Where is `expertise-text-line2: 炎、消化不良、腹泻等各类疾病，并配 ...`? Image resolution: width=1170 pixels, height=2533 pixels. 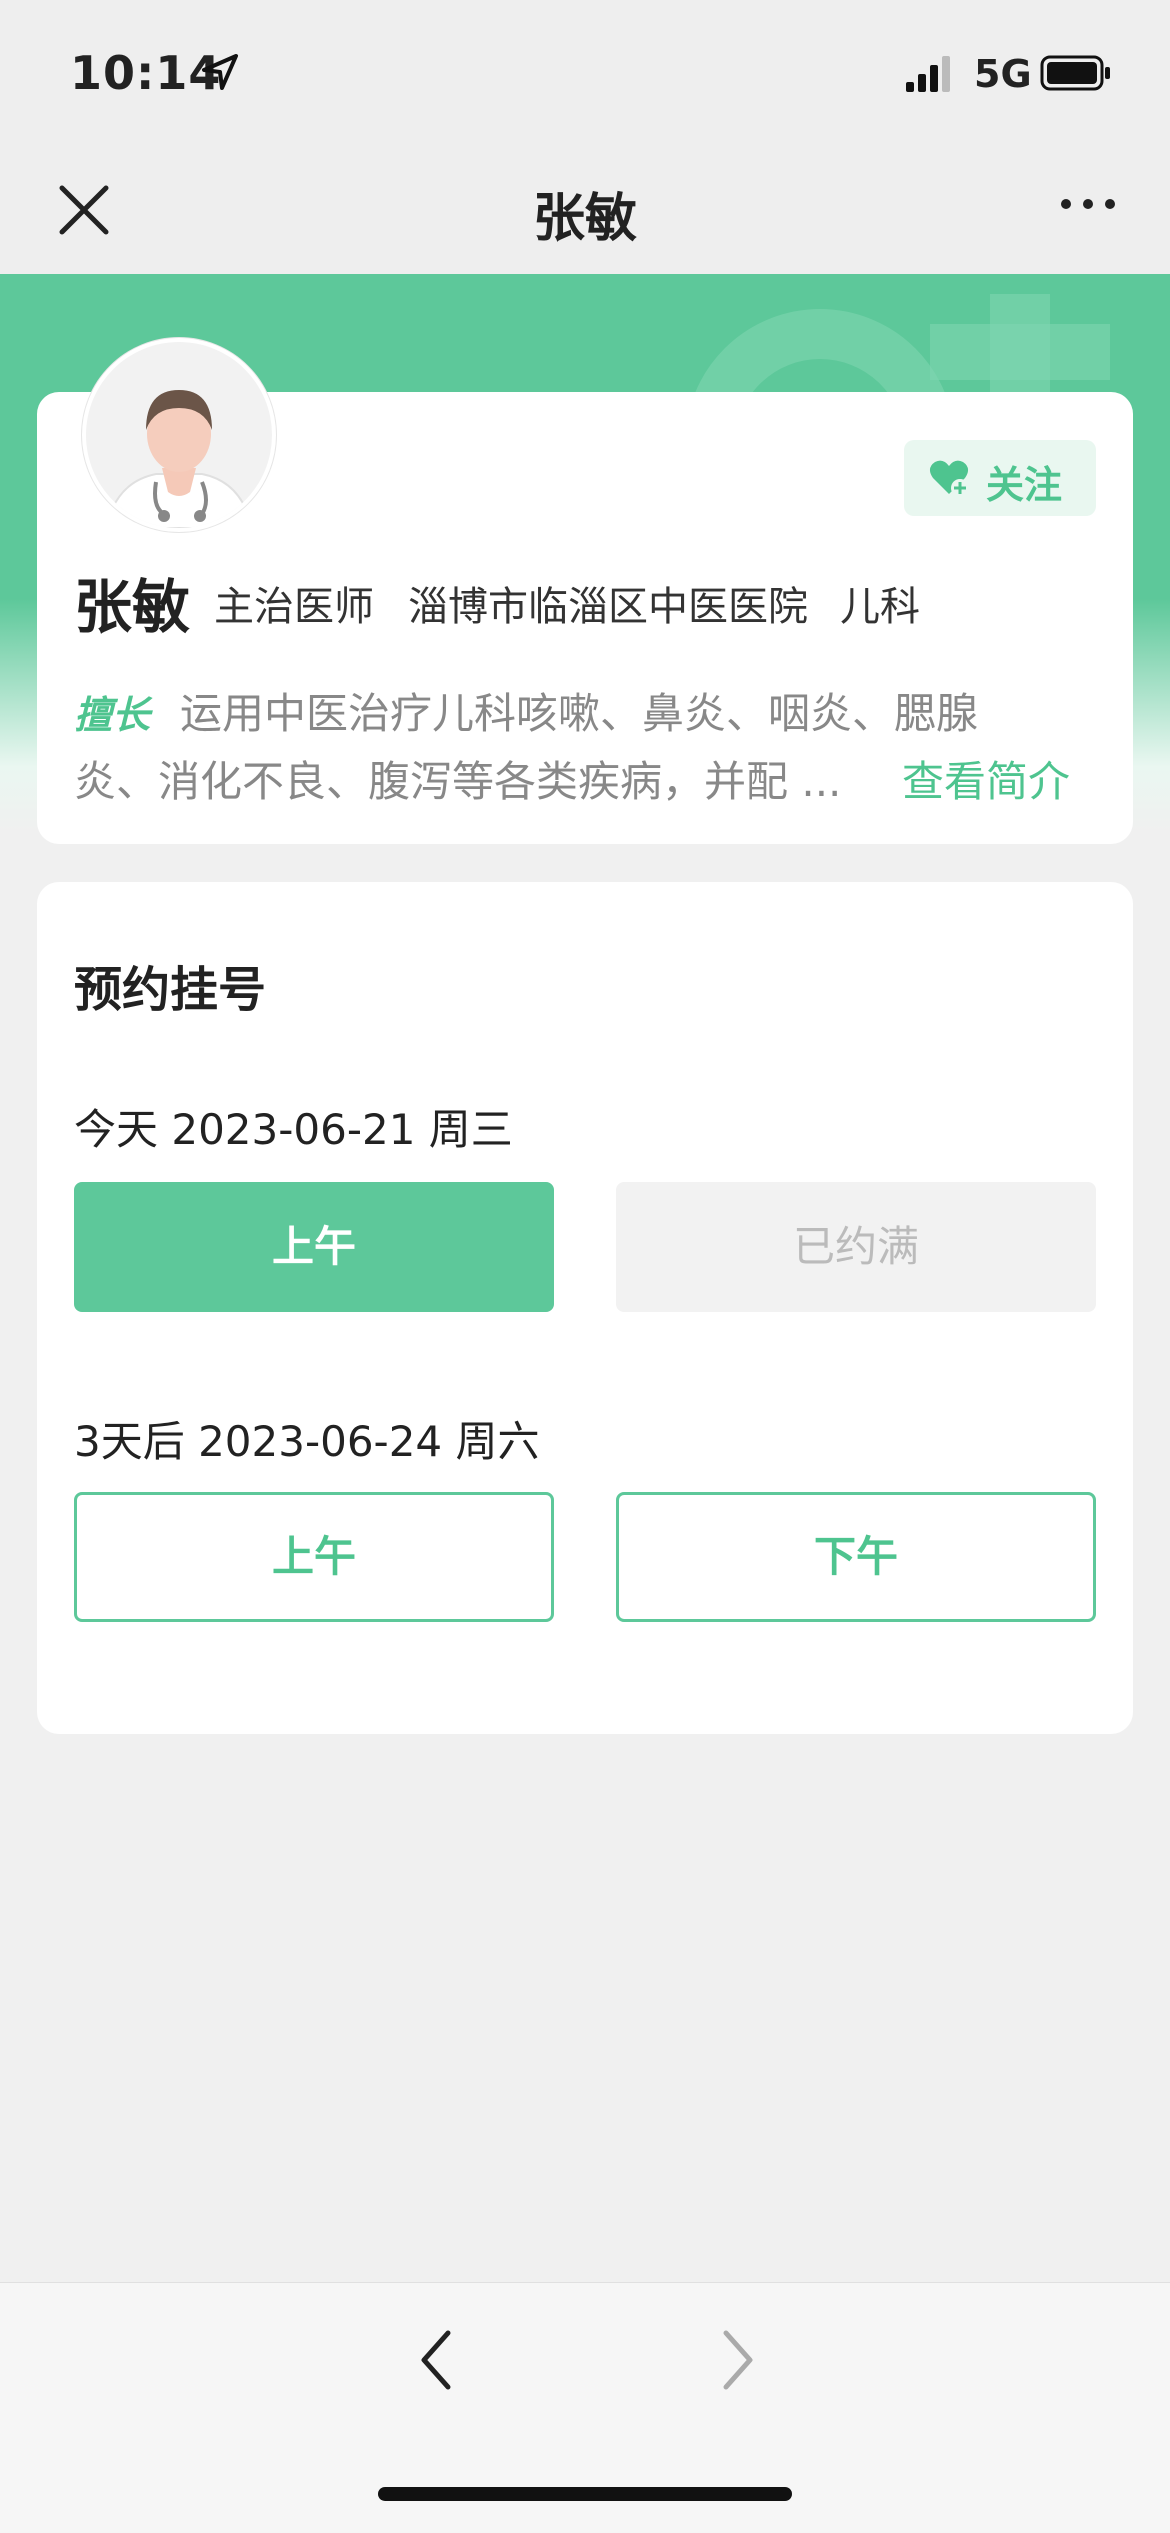 expertise-text-line2: 炎、消化不良、腹泻等各类疾病，并配 ... is located at coordinates (458, 781).